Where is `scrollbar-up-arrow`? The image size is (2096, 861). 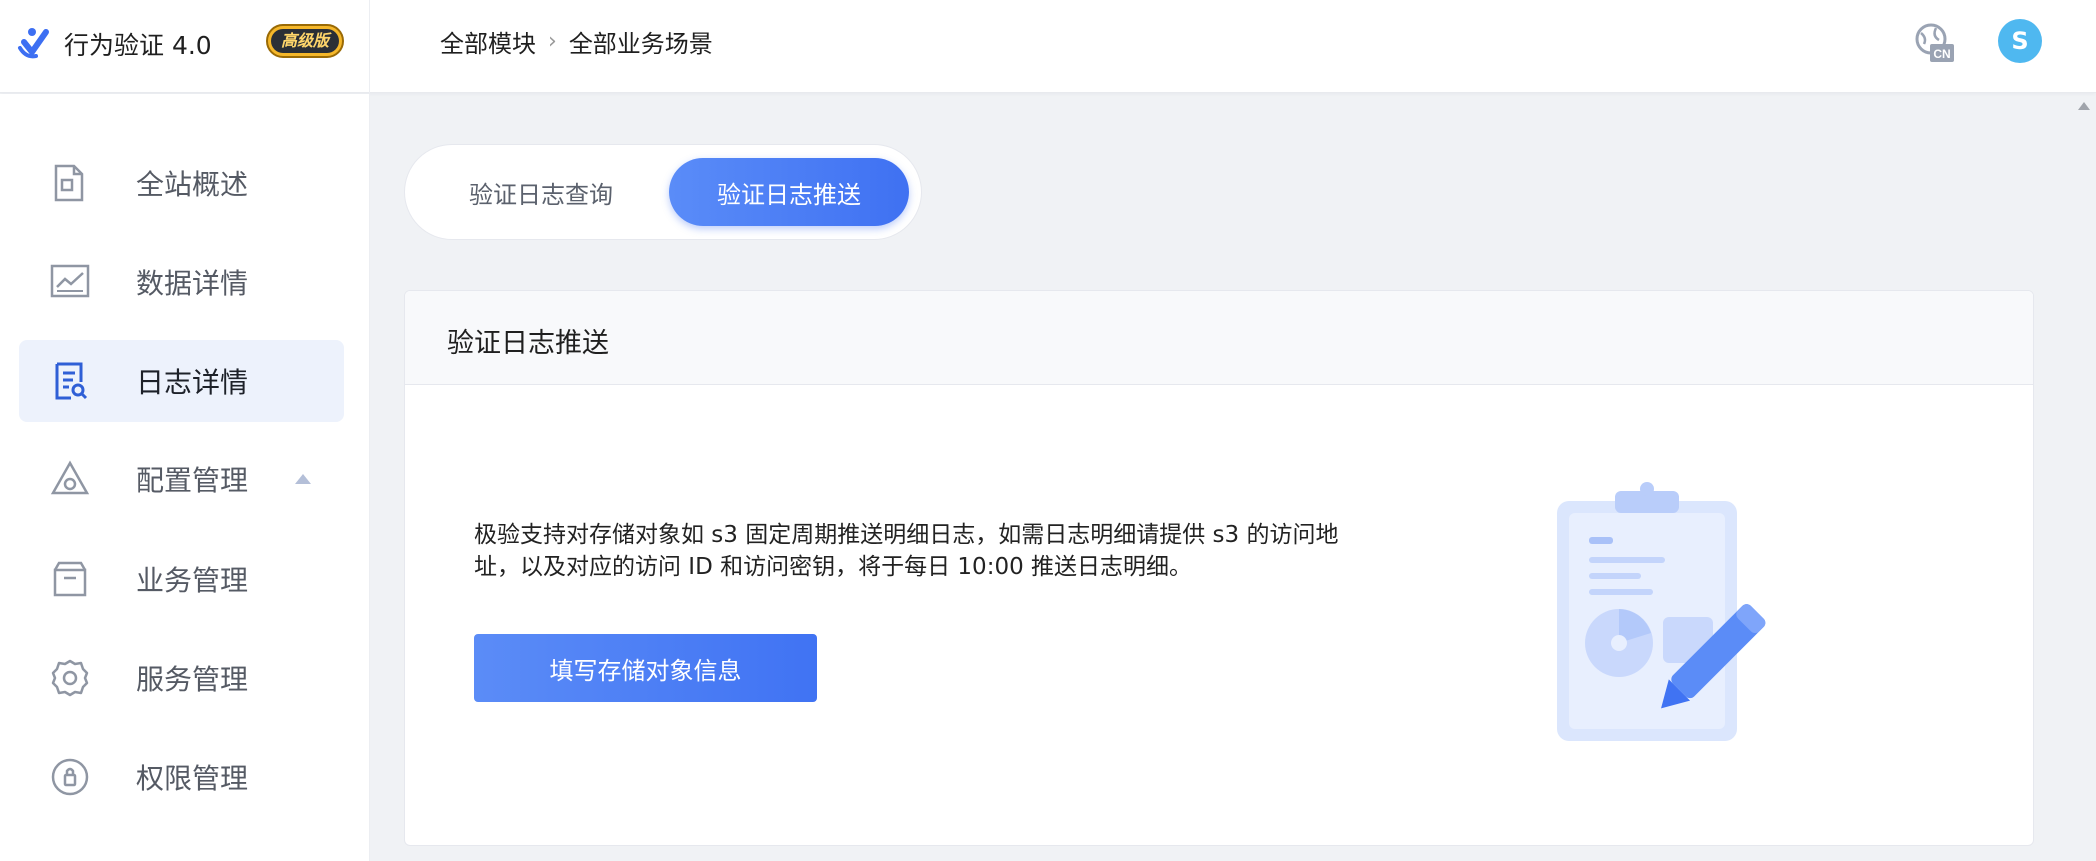 scrollbar-up-arrow is located at coordinates (2084, 106).